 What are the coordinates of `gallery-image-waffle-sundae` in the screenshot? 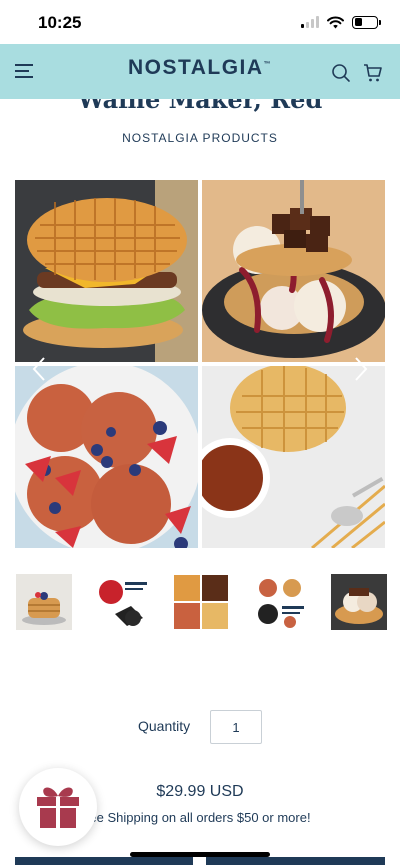 It's located at (293, 271).